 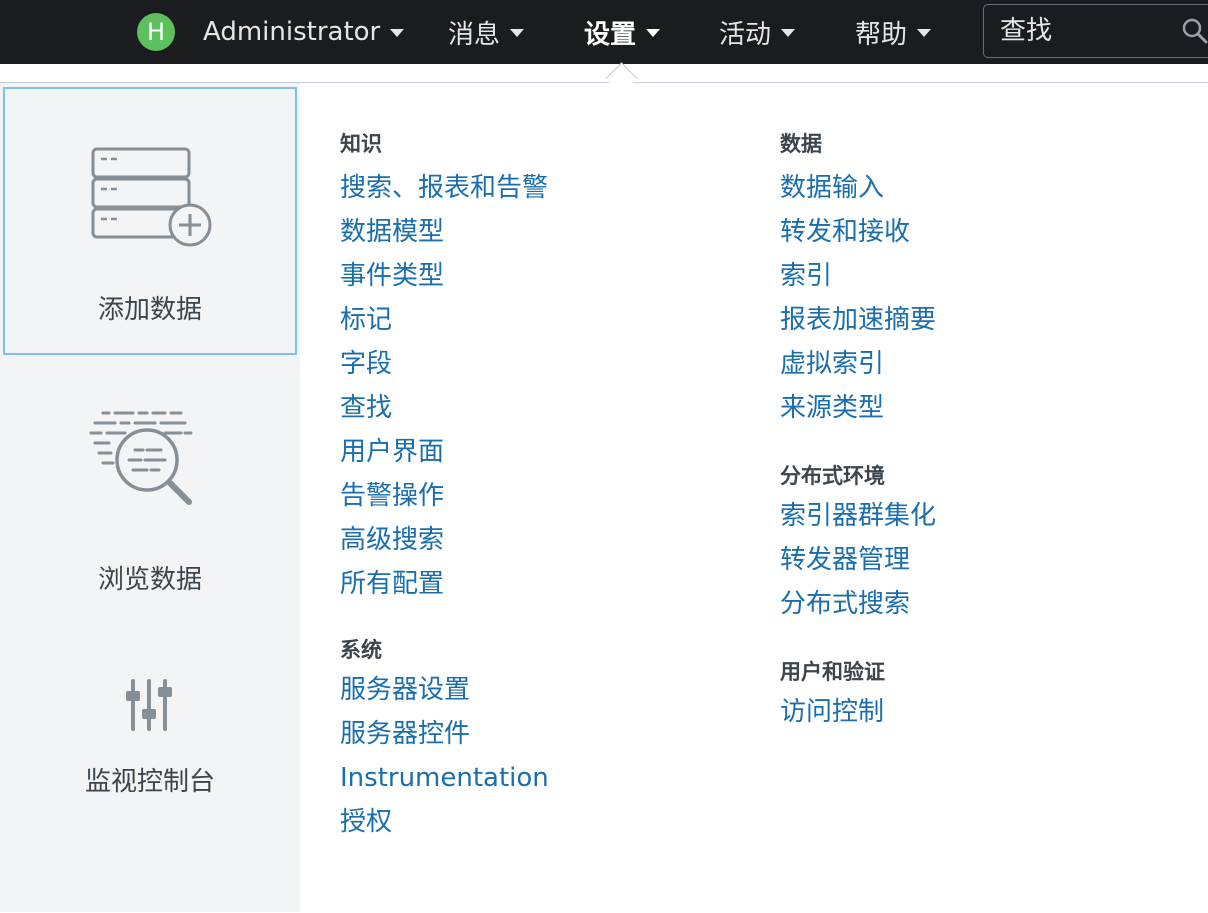 I want to click on add-data-tile: 添加数据, so click(x=150, y=221).